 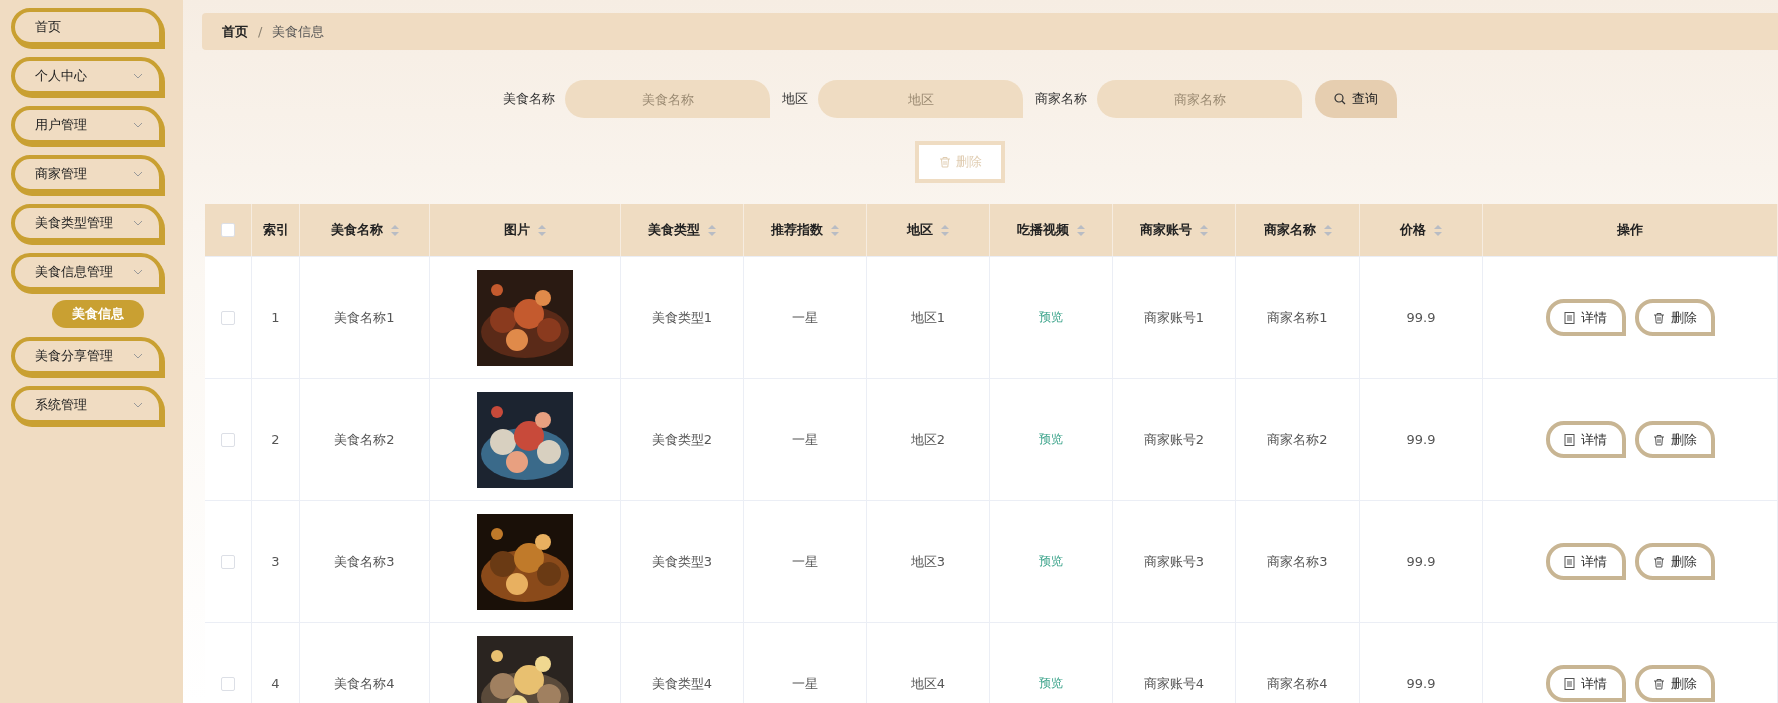 I want to click on table-cell: 美食名称4, so click(x=364, y=683).